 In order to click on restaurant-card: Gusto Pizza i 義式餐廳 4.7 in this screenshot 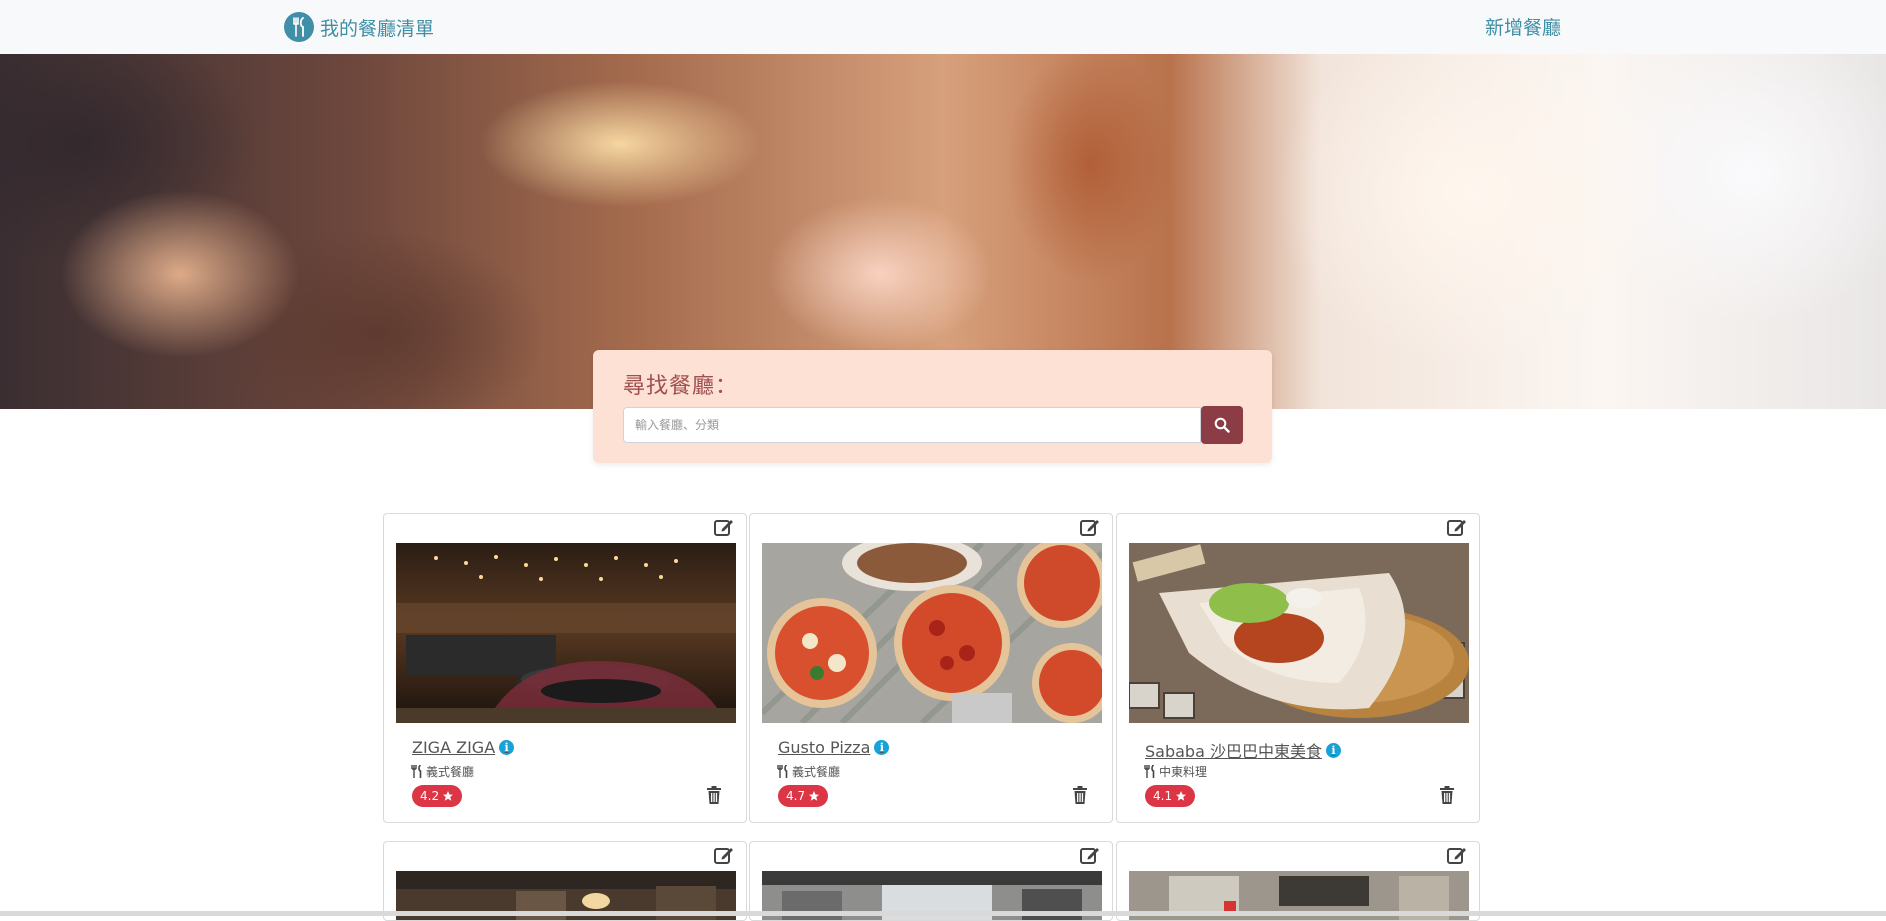, I will do `click(931, 668)`.